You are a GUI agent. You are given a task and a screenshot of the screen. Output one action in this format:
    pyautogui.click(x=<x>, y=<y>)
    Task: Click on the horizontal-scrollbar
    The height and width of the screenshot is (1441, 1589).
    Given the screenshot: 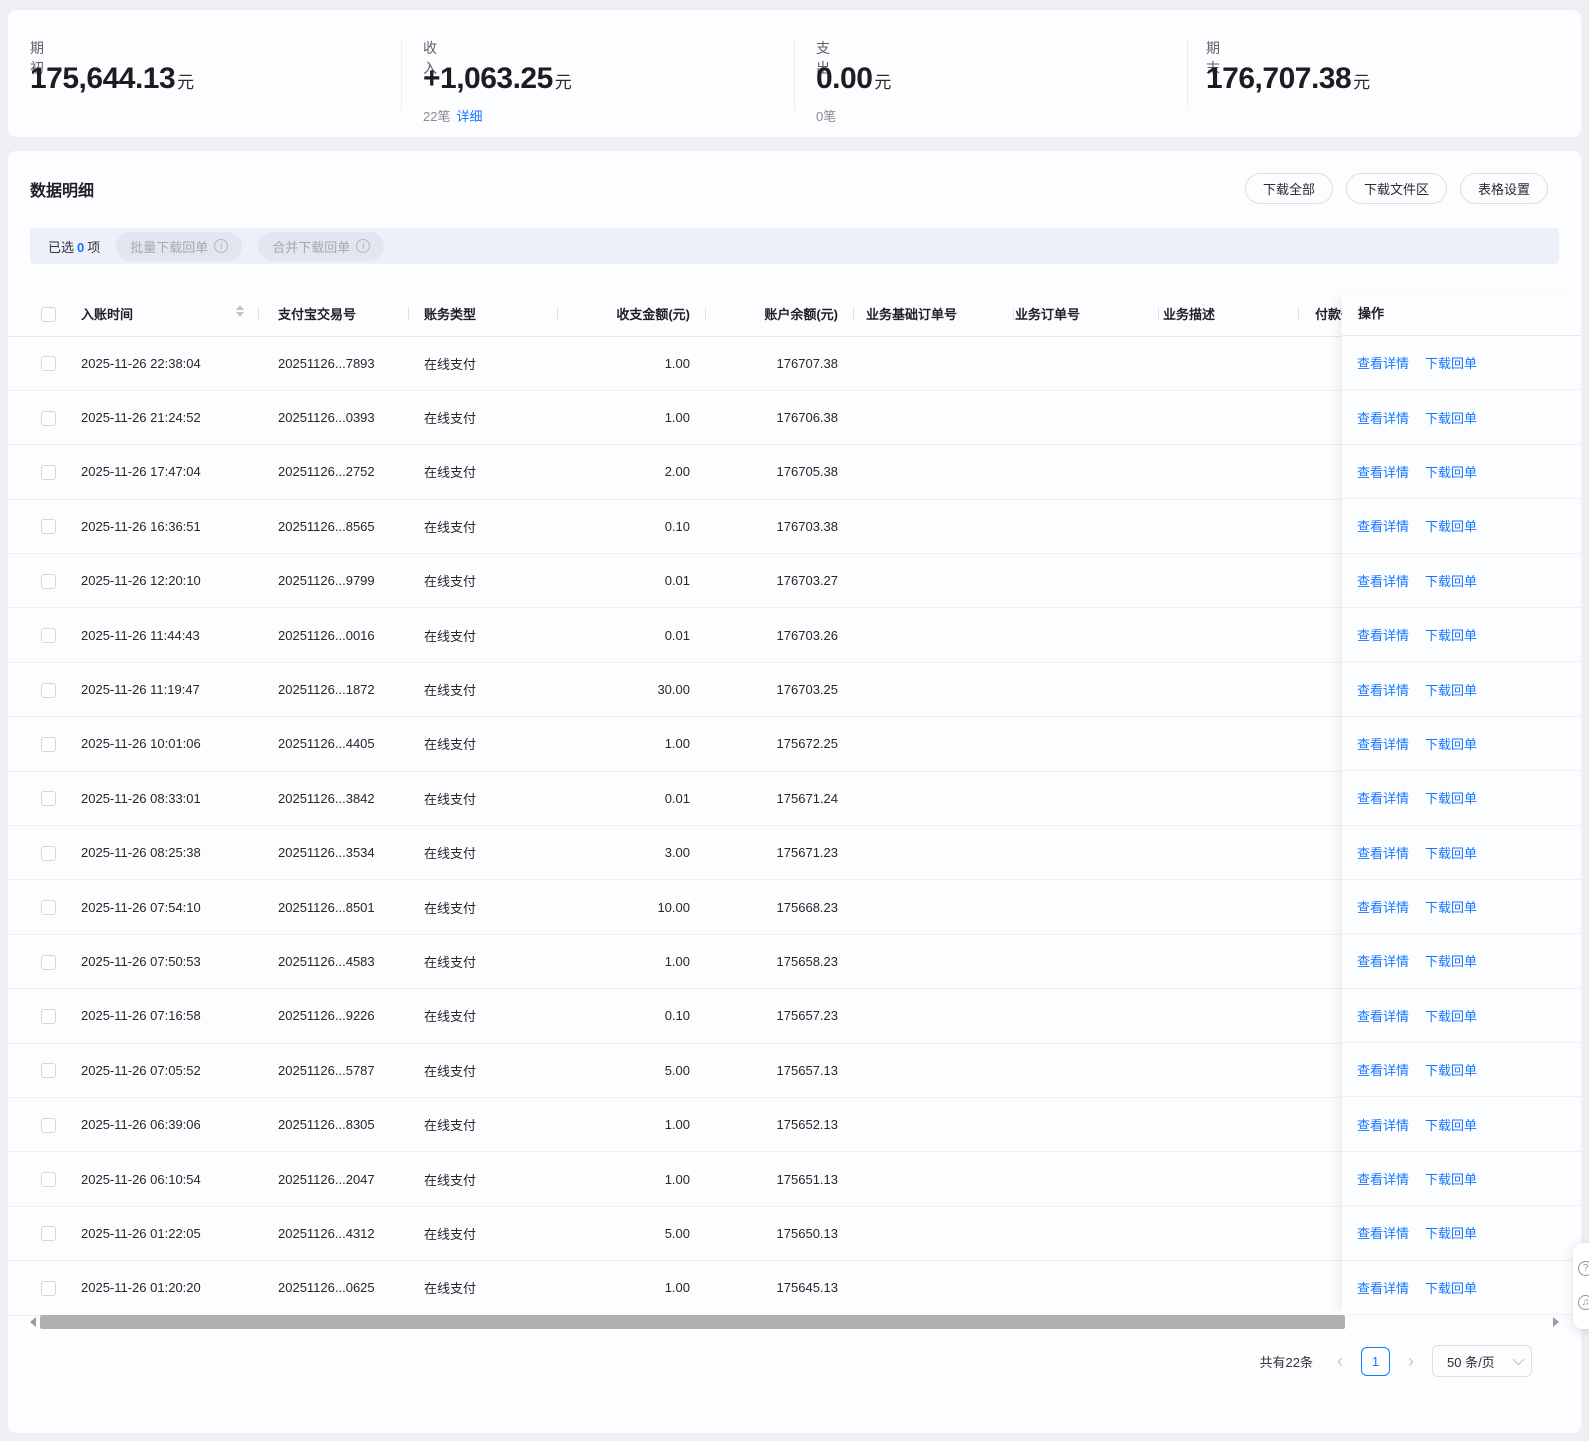 What is the action you would take?
    pyautogui.click(x=794, y=1322)
    